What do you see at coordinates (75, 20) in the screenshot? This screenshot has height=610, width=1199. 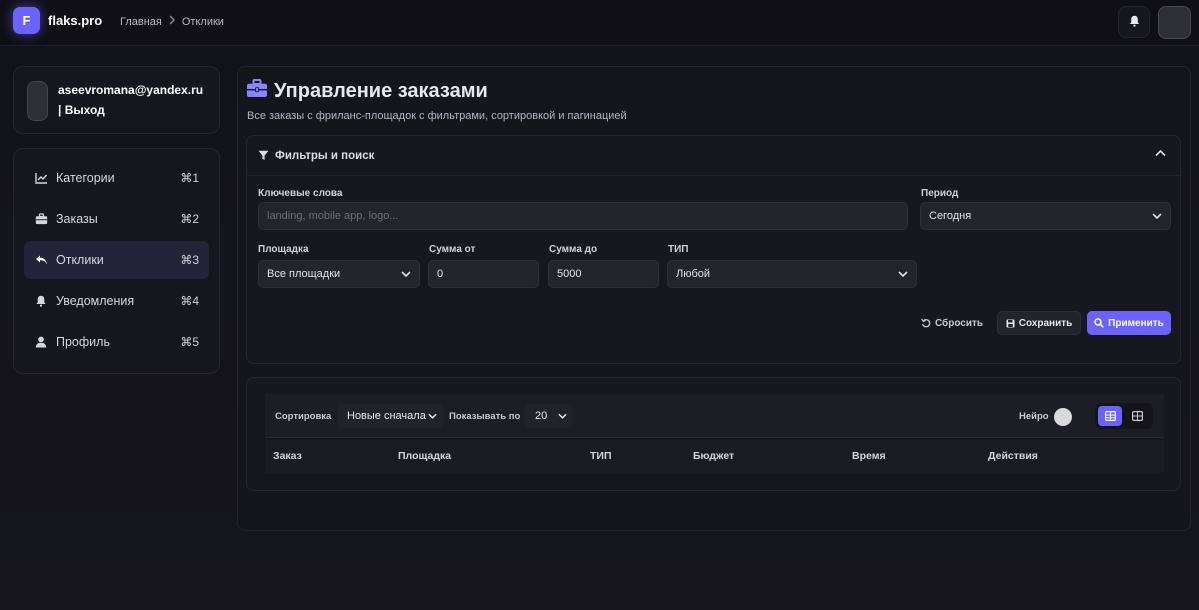 I see `brand-name: flaks.pro` at bounding box center [75, 20].